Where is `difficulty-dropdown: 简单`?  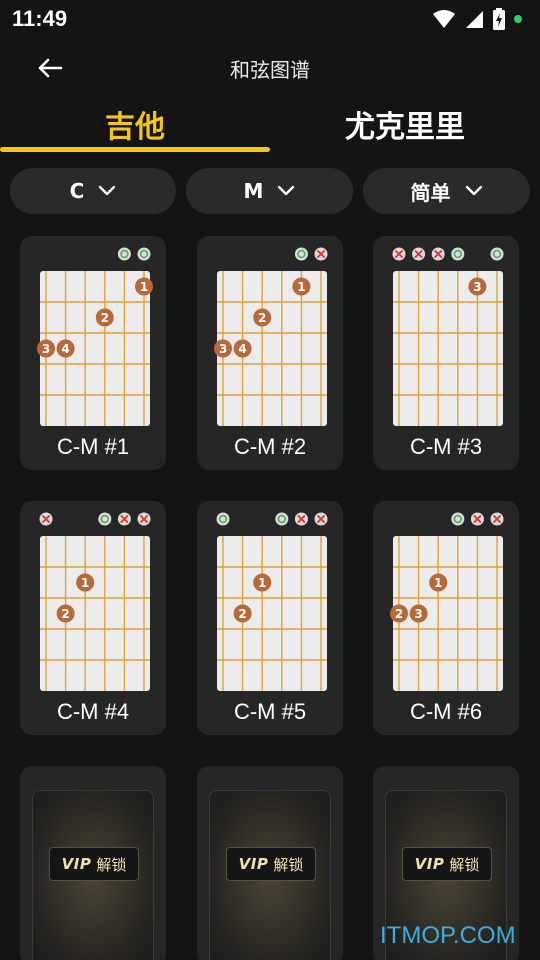 difficulty-dropdown: 简单 is located at coordinates (446, 191).